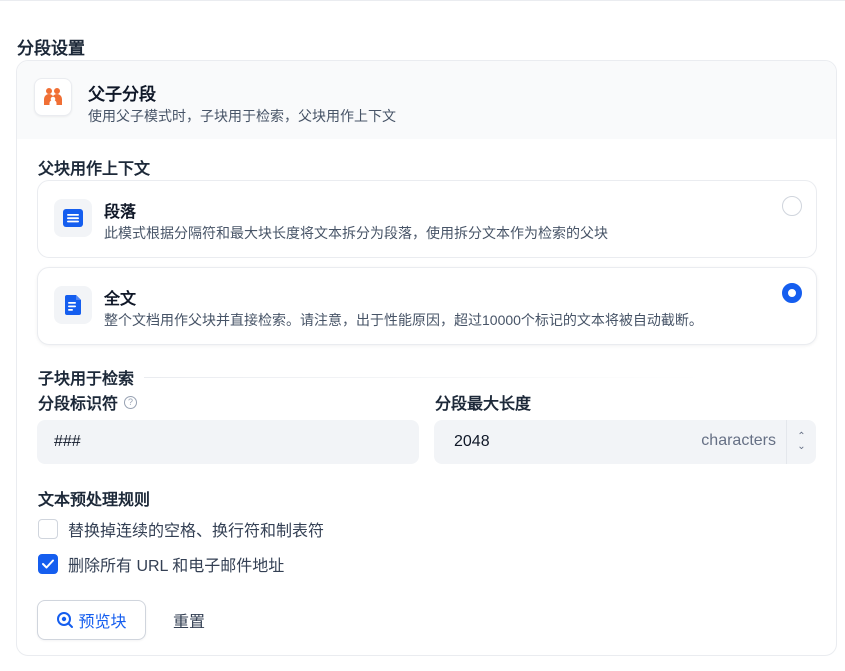  I want to click on rule-replace-whitespace-checkbox, so click(48, 529).